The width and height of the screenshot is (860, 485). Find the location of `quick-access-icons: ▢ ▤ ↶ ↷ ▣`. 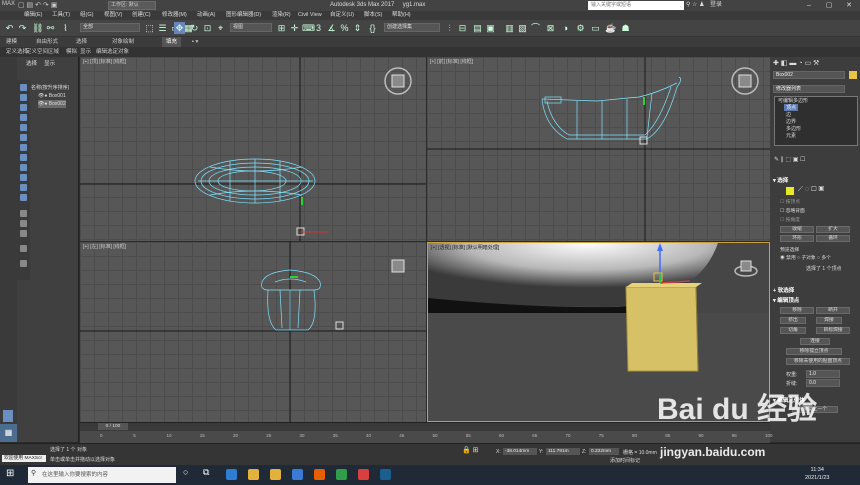

quick-access-icons: ▢ ▤ ↶ ↷ ▣ is located at coordinates (37, 5).